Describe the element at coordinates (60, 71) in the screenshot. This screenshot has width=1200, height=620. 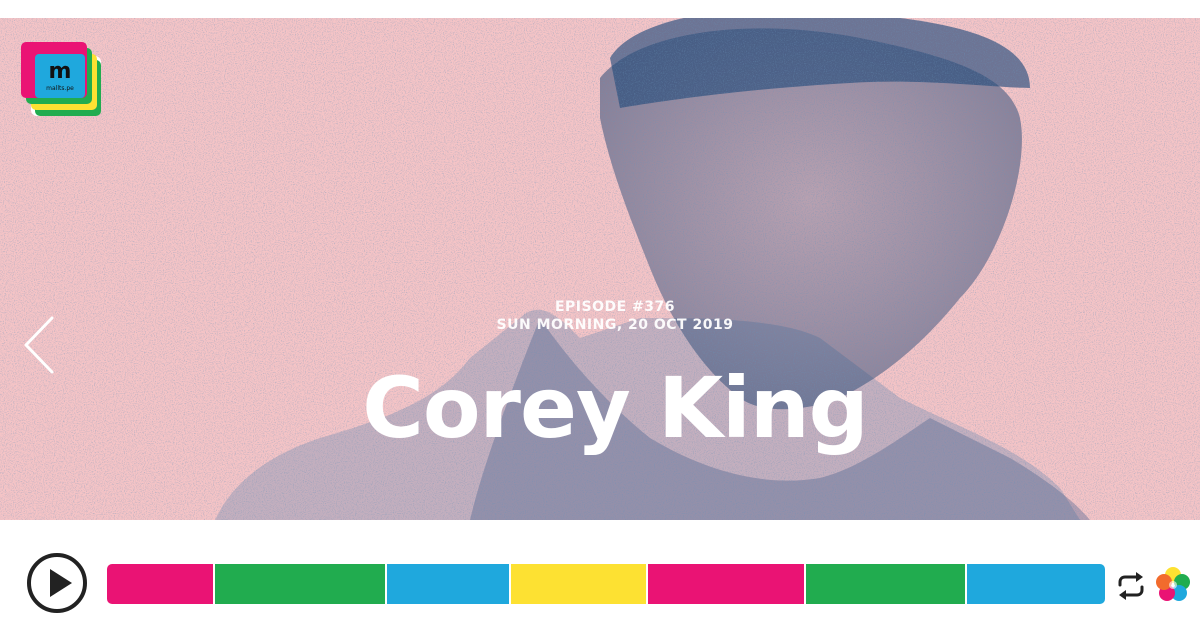
I see `svg-text: m` at that location.